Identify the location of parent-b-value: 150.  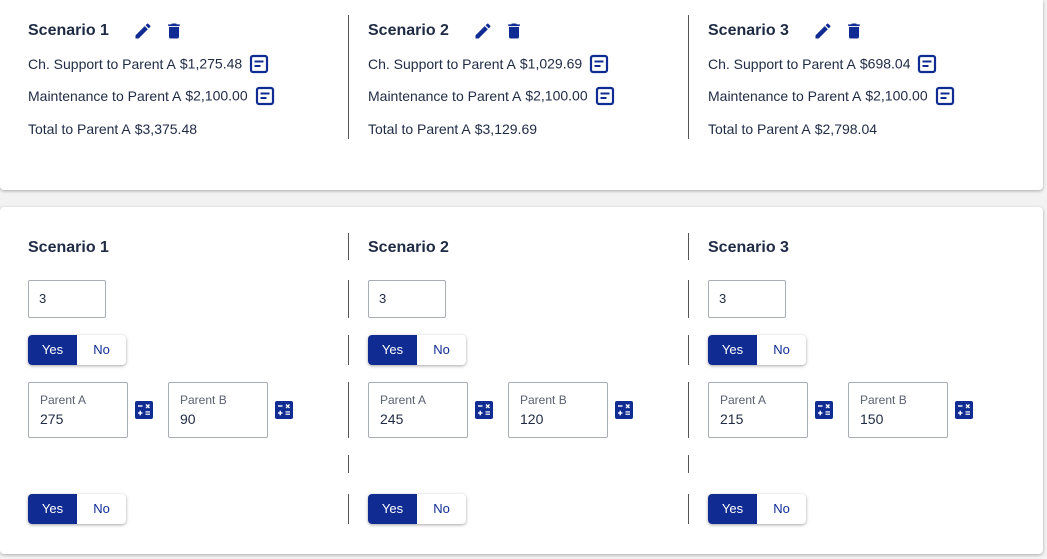
(872, 419).